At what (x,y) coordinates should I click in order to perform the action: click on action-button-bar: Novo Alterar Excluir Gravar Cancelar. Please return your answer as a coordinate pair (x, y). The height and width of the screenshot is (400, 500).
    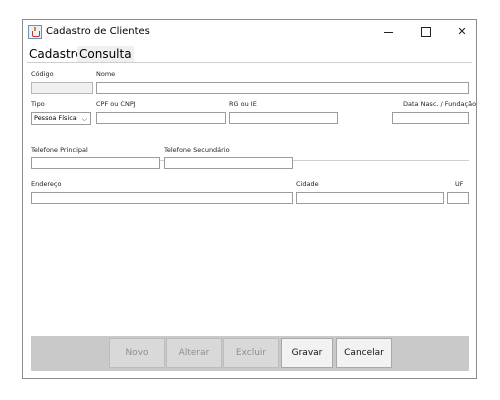
    Looking at the image, I should click on (250, 353).